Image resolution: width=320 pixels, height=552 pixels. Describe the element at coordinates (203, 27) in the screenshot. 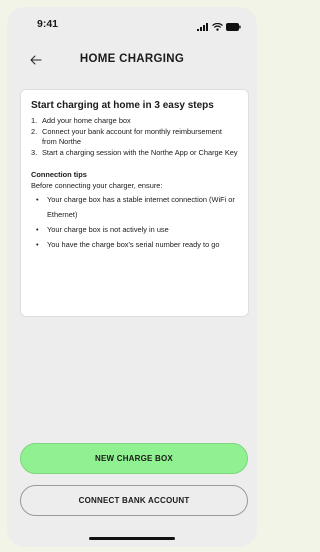

I see `signal-icon` at that location.